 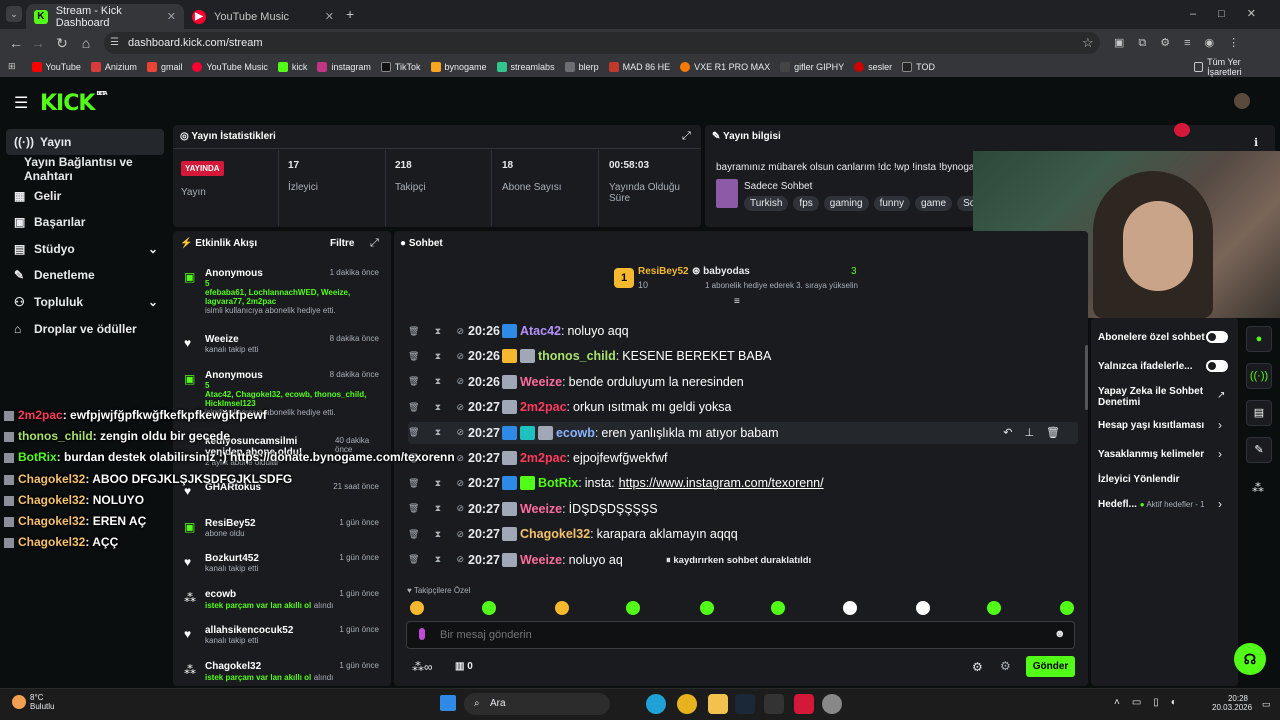 I want to click on reload-icon: ↻, so click(x=62, y=43).